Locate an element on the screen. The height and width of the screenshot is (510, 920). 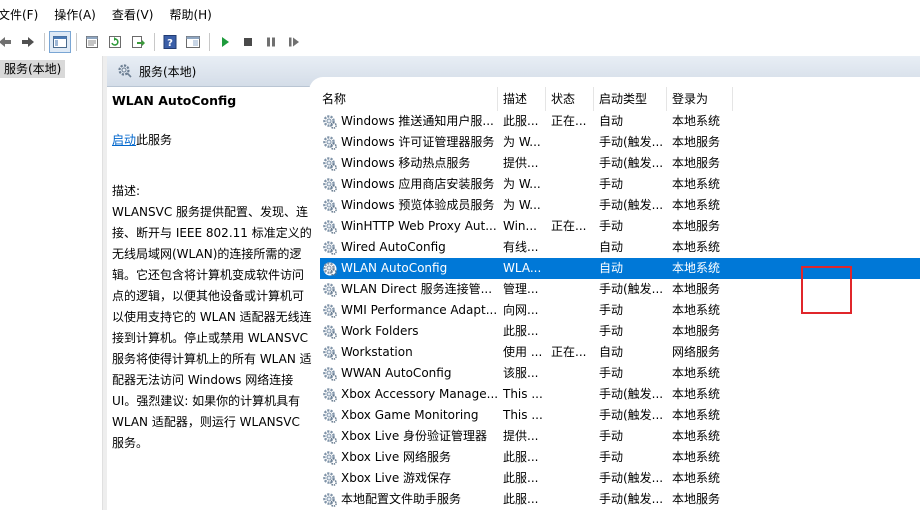
table-row: Windows 移动热点服务 提供... 手动(触发... 本地服务 is located at coordinates (620, 163).